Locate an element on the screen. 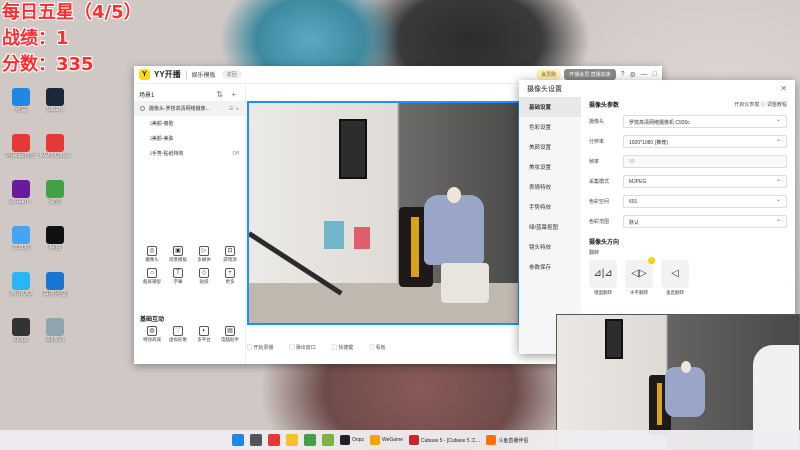  mode-label: 娱乐模板 is located at coordinates (204, 74).